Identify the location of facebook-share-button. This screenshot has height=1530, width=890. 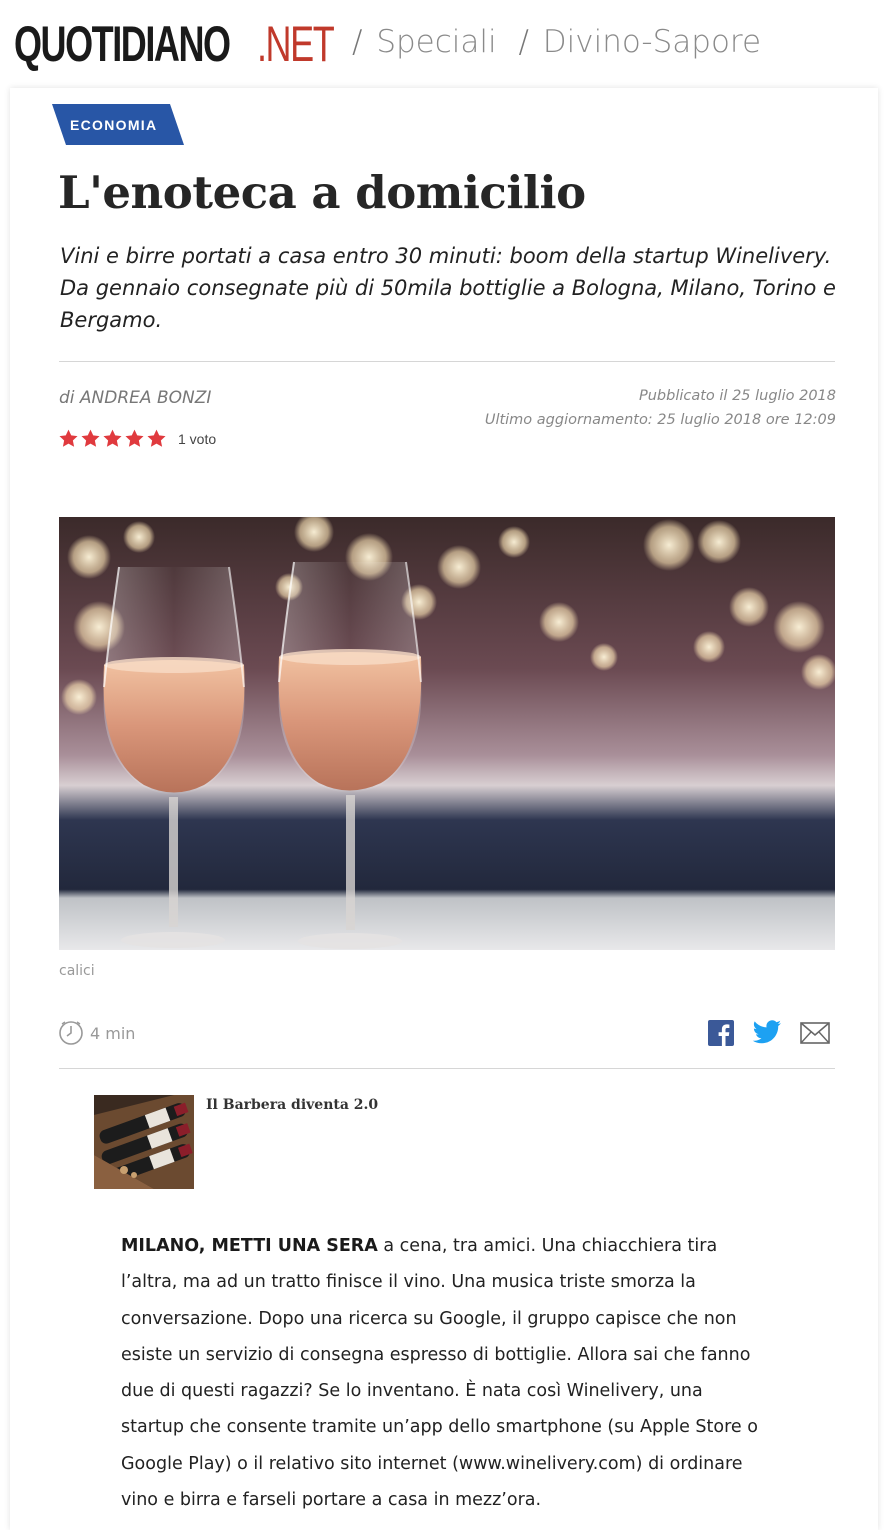
(721, 1033).